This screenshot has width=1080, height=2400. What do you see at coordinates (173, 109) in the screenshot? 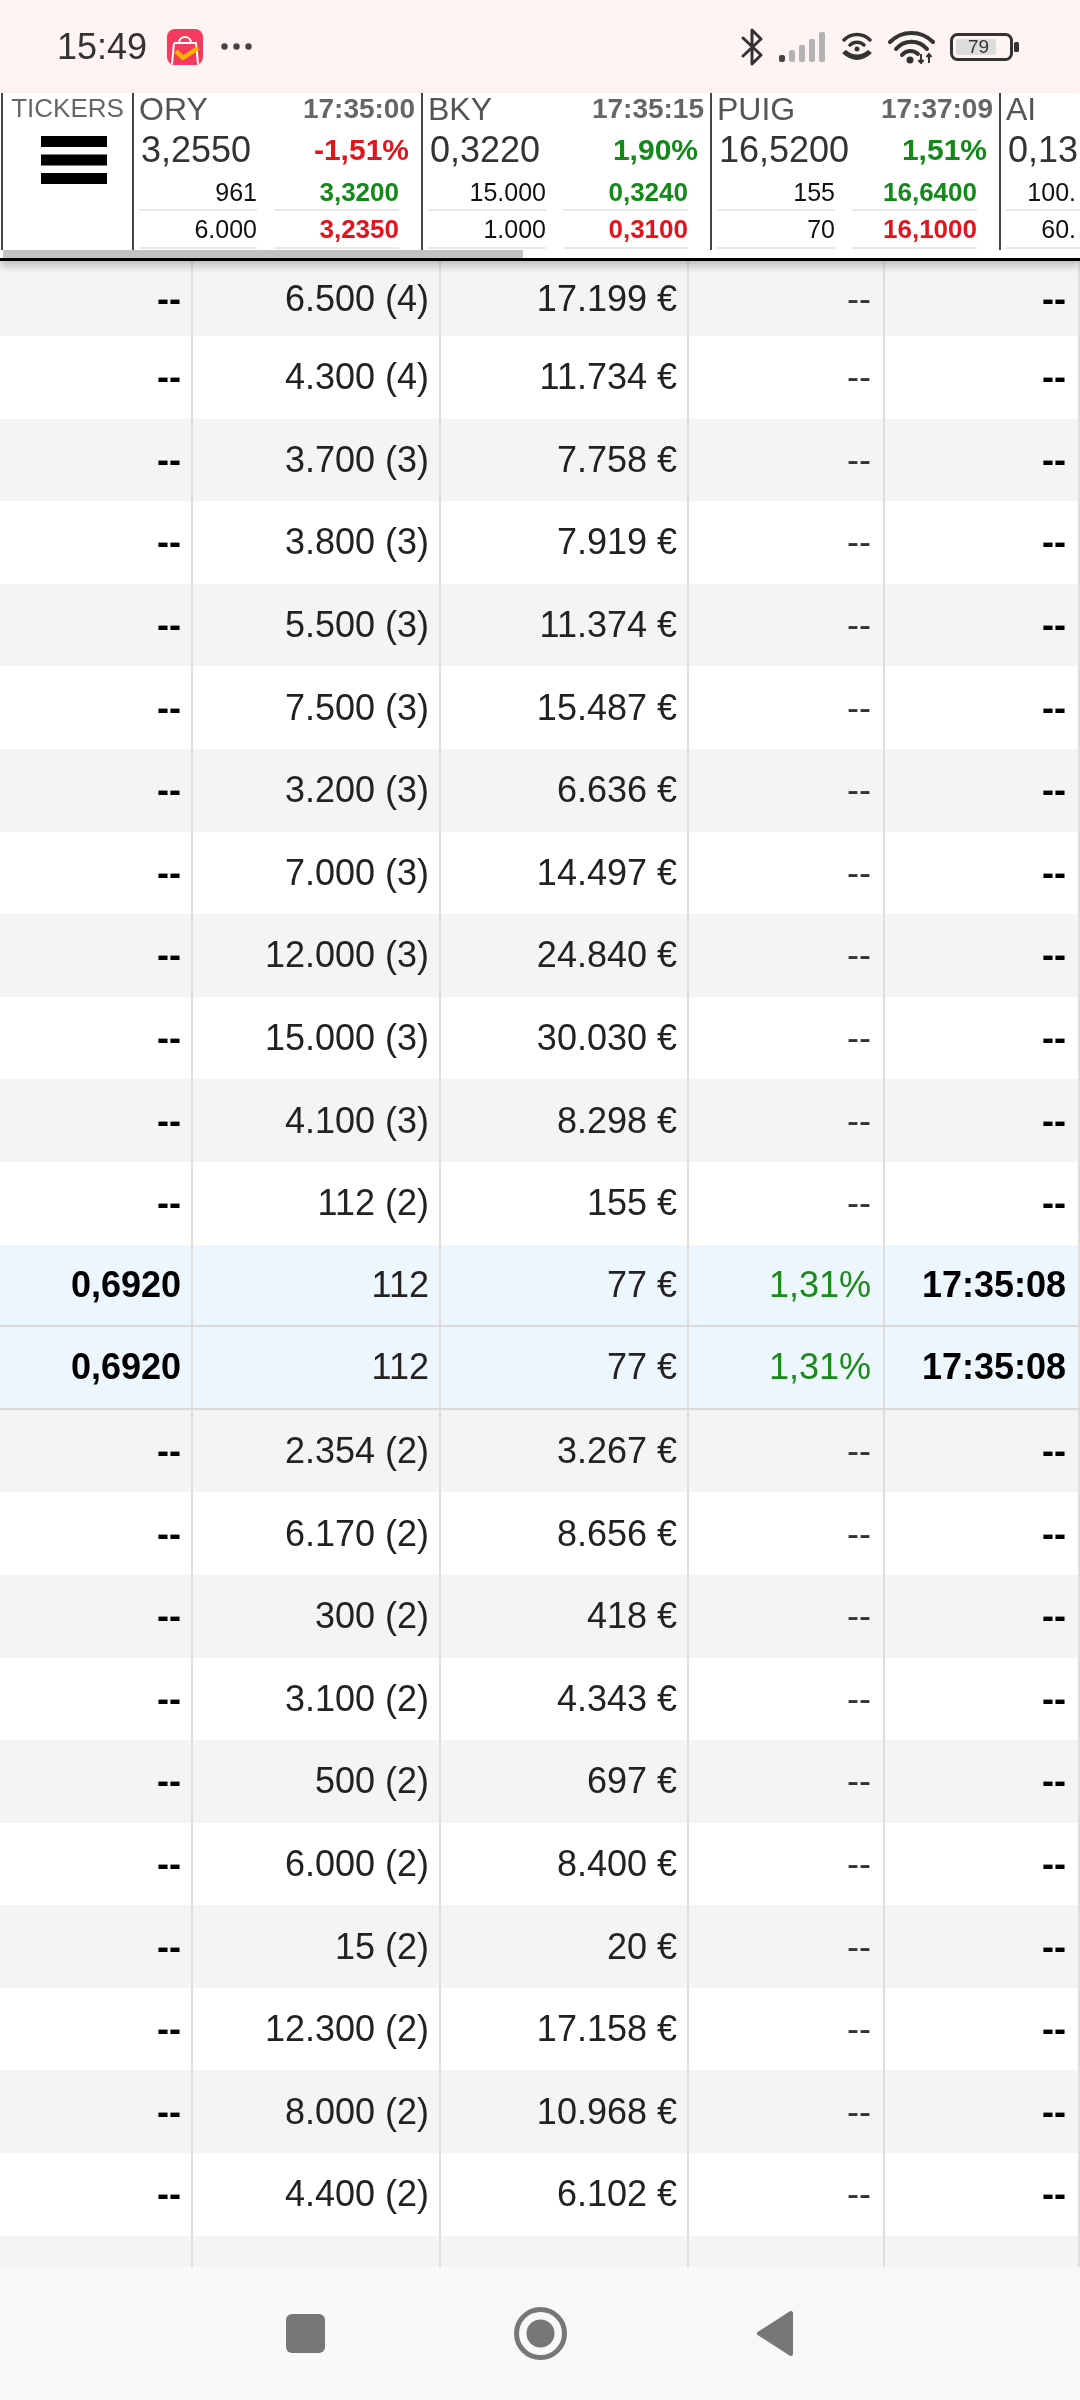
I see `ticker-symbol: ORY` at bounding box center [173, 109].